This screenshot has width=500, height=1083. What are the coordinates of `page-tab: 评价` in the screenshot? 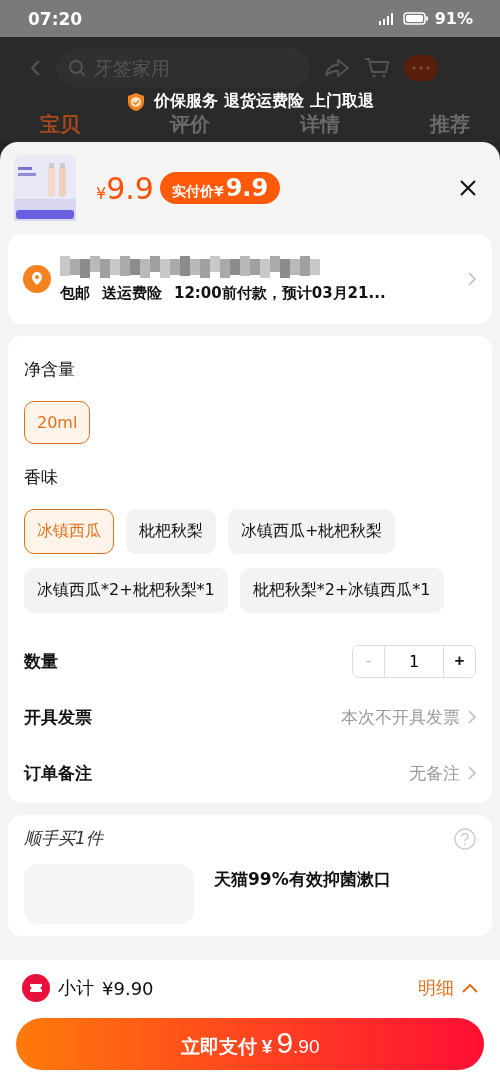 It's located at (190, 124).